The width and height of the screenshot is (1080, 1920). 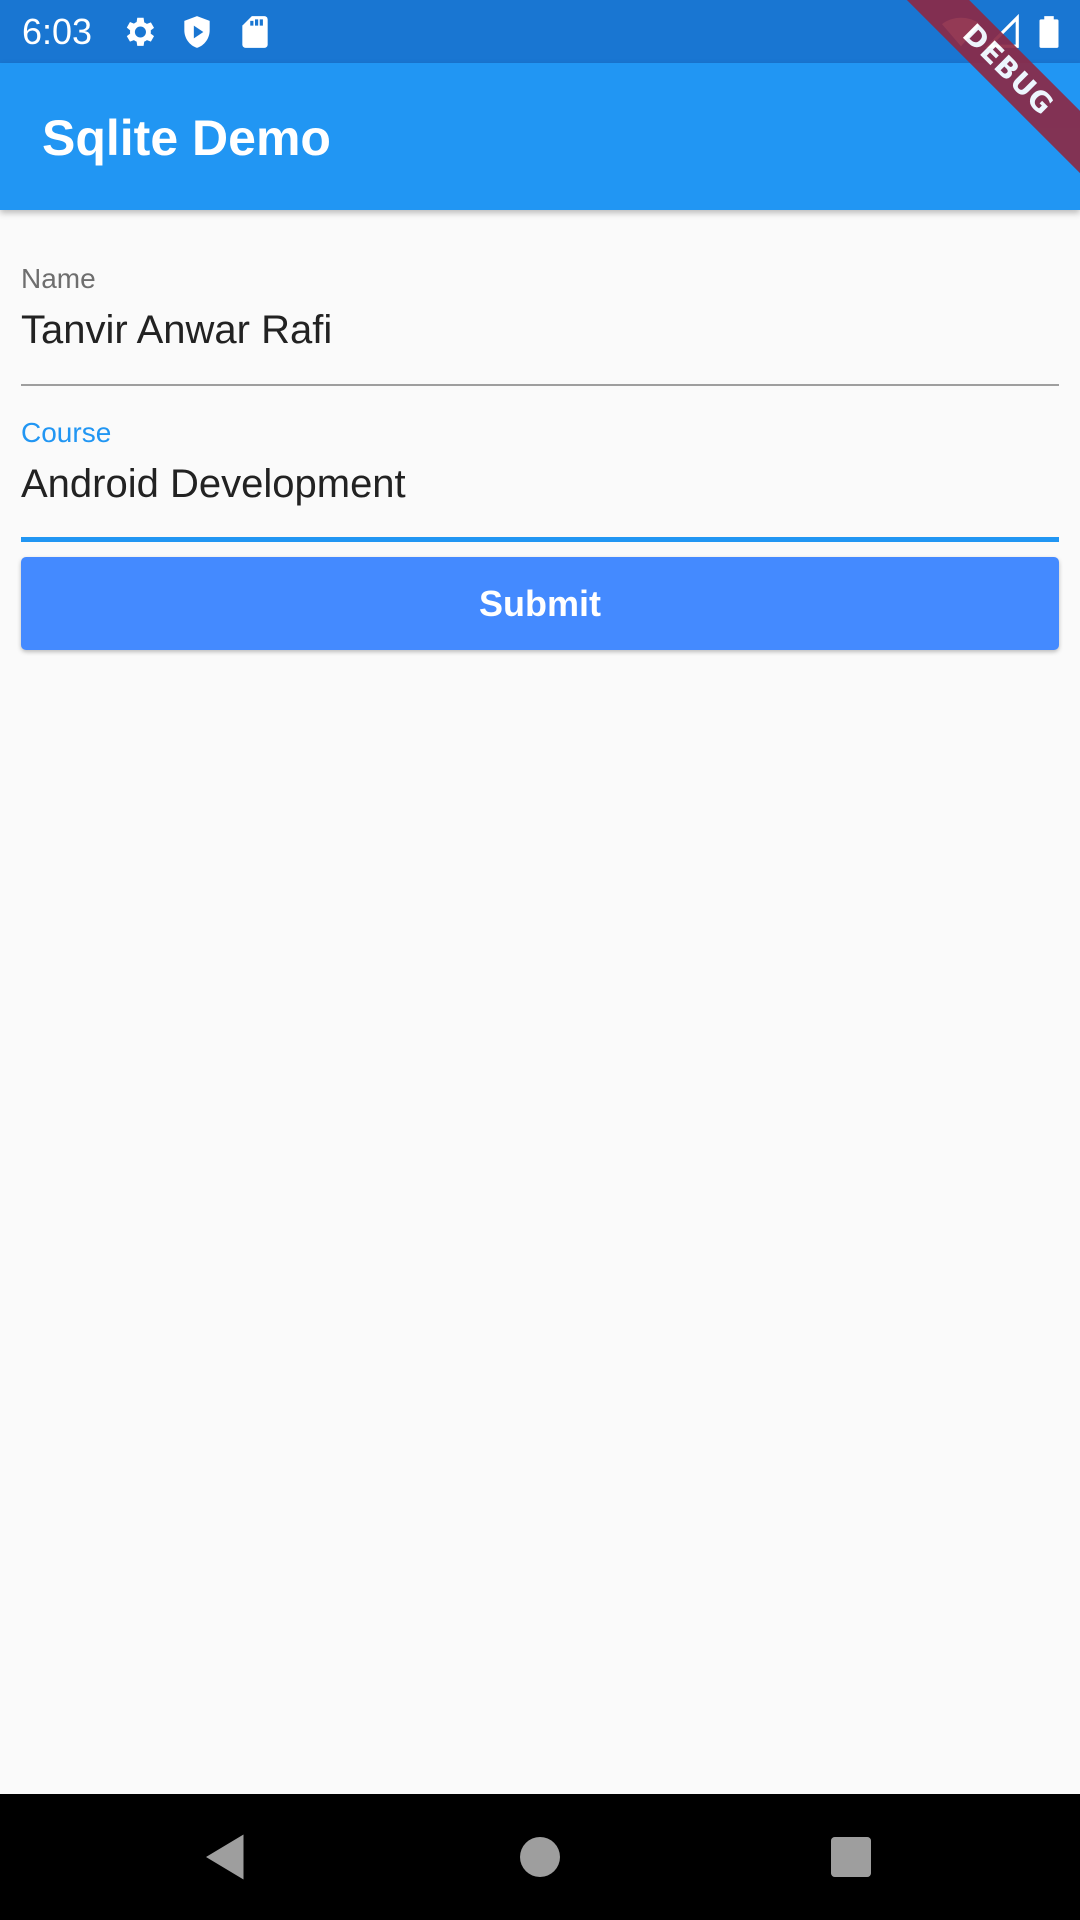 What do you see at coordinates (540, 385) in the screenshot?
I see `name-field-underline` at bounding box center [540, 385].